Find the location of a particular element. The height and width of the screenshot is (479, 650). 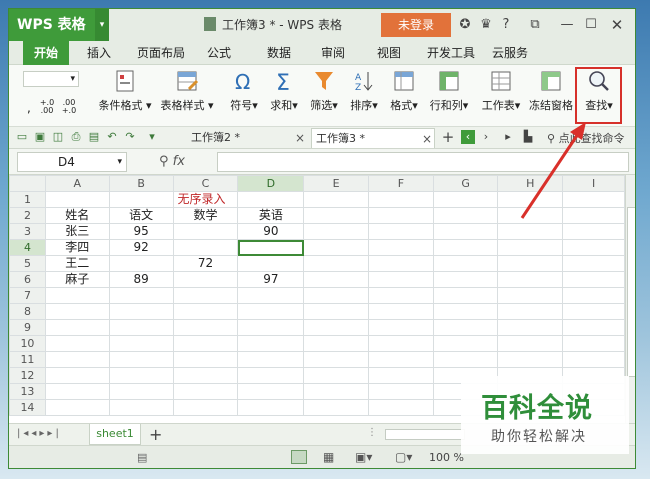

sum-button: Σ 求和▾ is located at coordinates (284, 96).